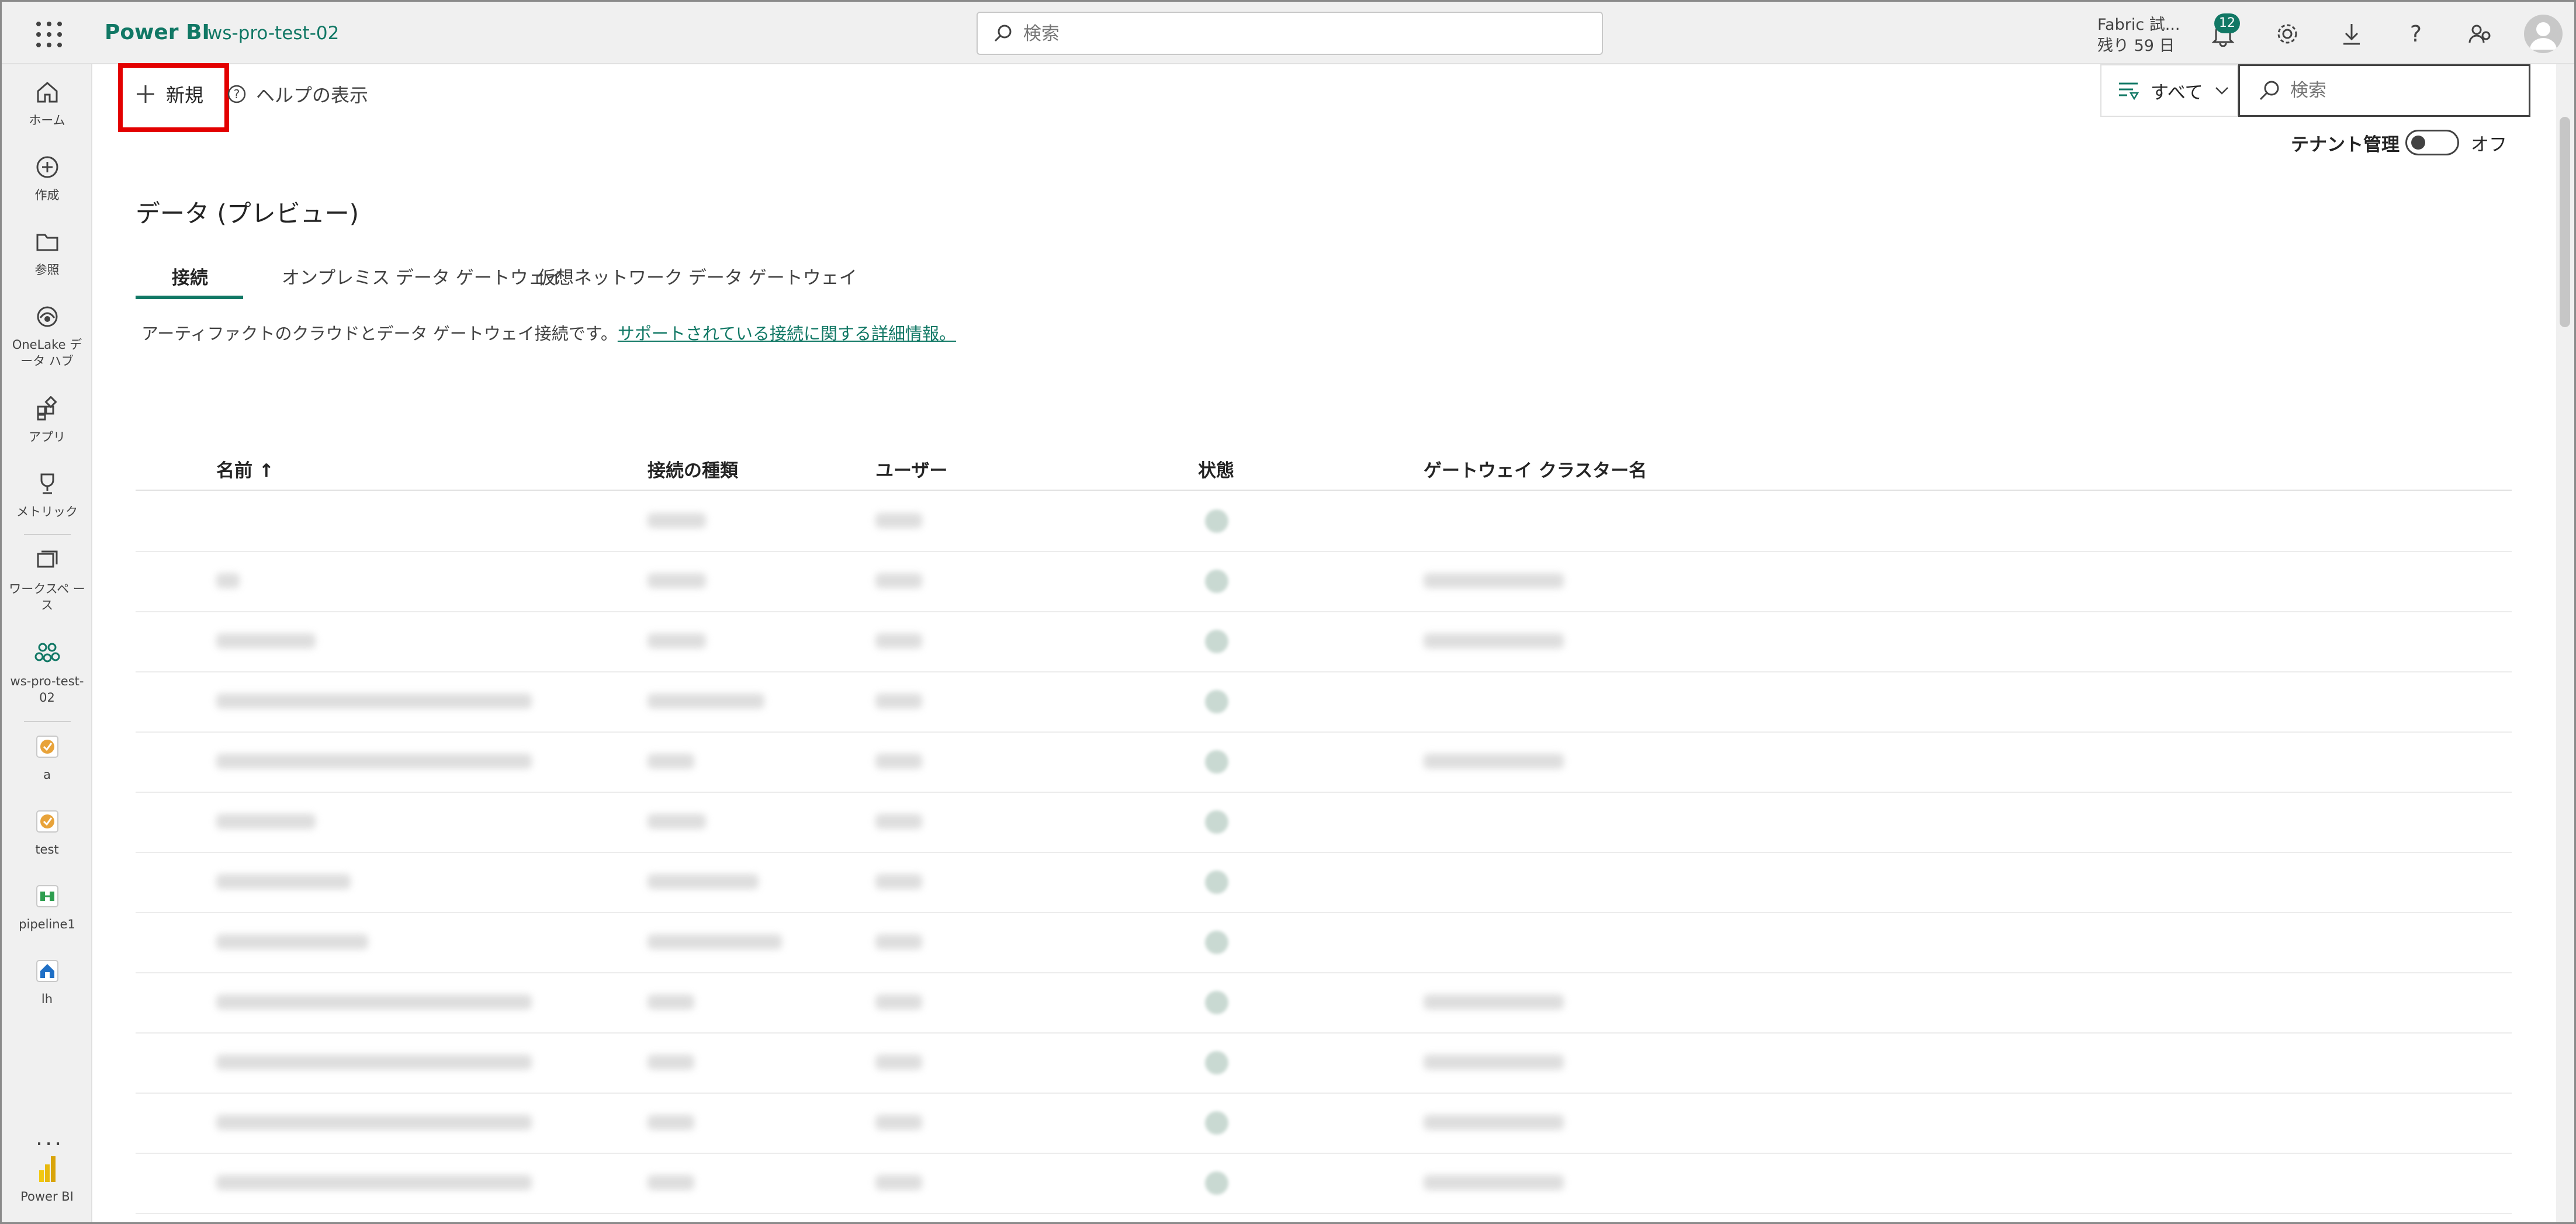 This screenshot has width=2576, height=1224. What do you see at coordinates (2129, 91) in the screenshot?
I see `filter-icon` at bounding box center [2129, 91].